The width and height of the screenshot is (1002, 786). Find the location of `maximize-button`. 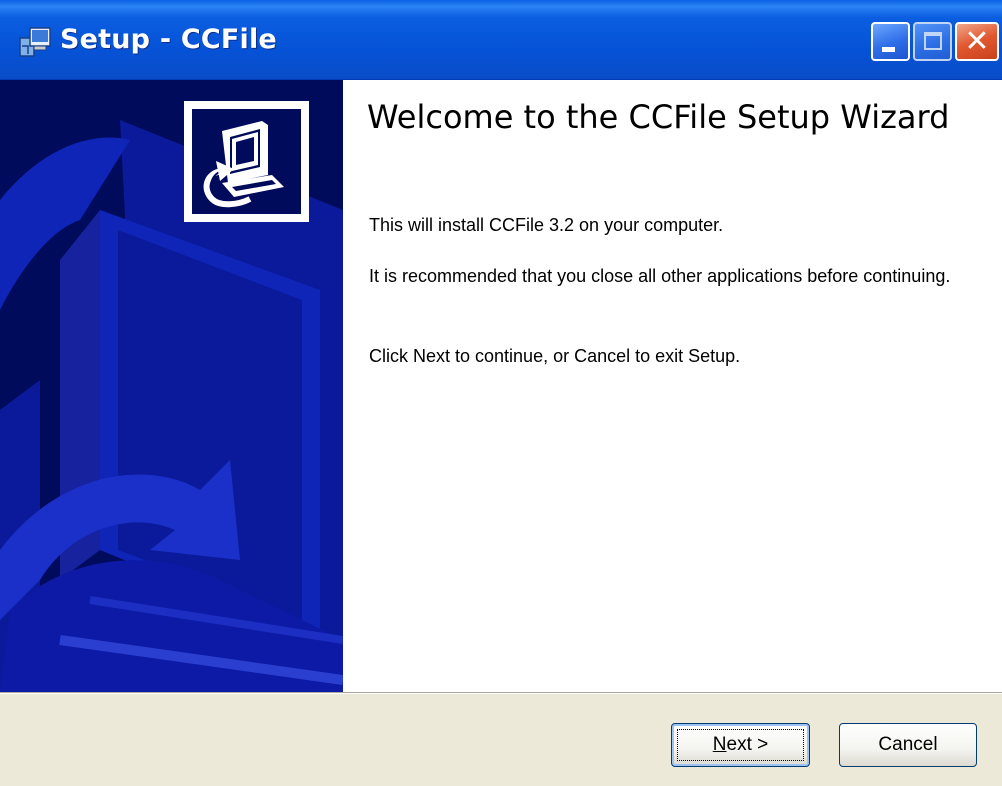

maximize-button is located at coordinates (932, 41).